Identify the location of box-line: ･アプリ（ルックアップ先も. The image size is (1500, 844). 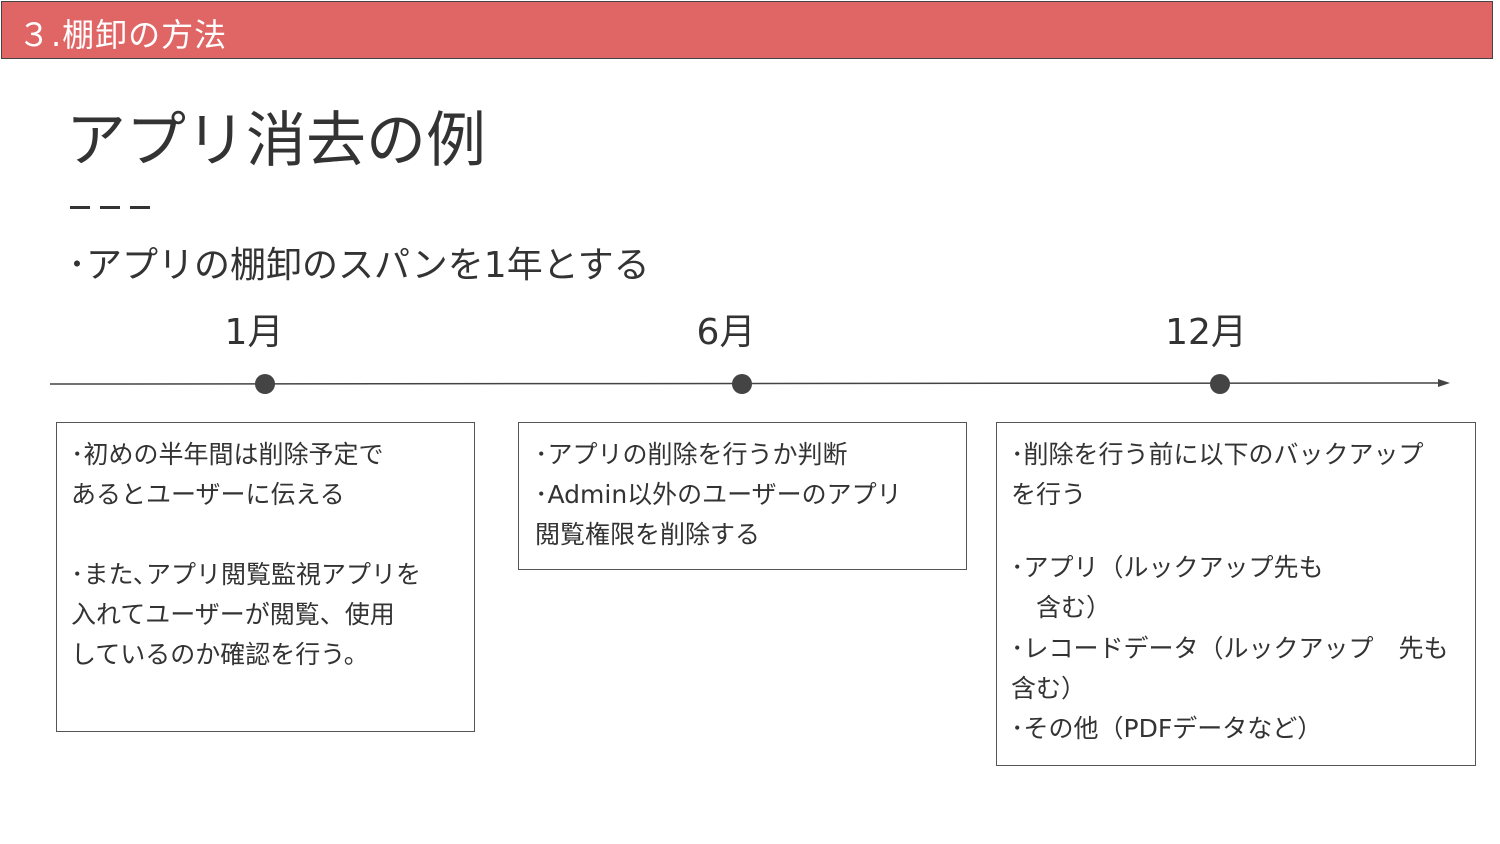
(1167, 567).